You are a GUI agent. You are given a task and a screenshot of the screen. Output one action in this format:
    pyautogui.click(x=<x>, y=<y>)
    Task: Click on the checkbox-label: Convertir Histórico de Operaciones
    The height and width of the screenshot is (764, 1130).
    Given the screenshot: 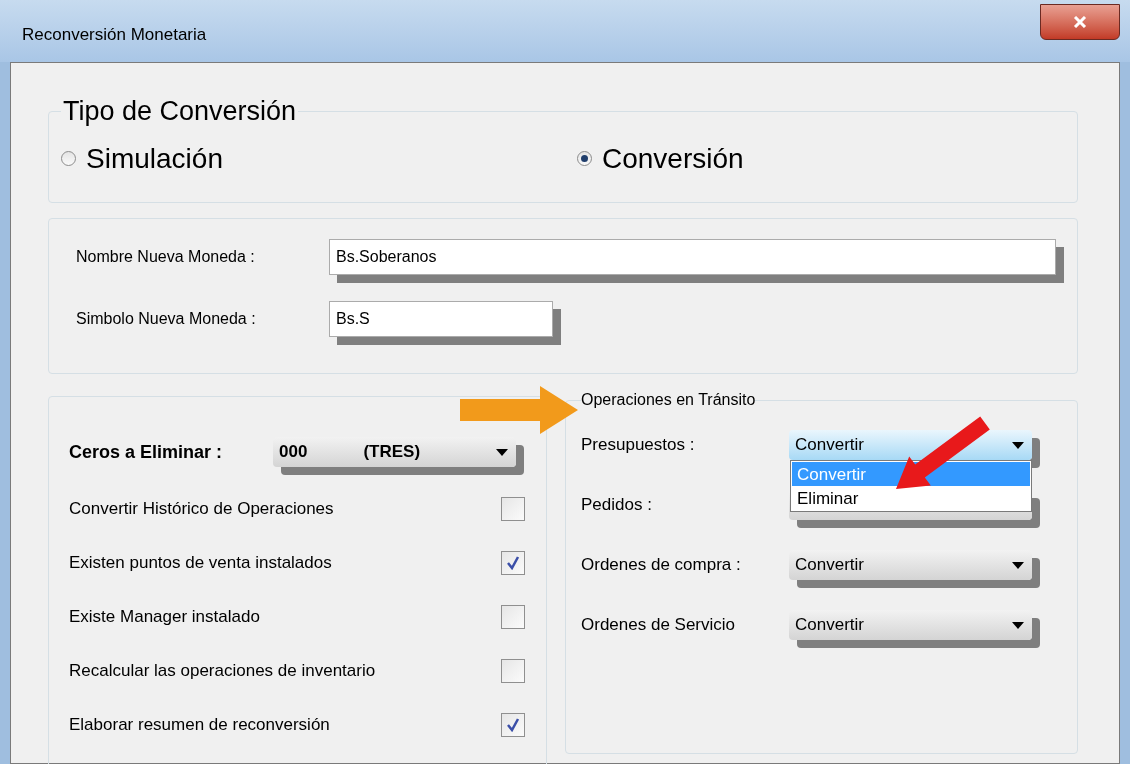 What is the action you would take?
    pyautogui.click(x=201, y=509)
    